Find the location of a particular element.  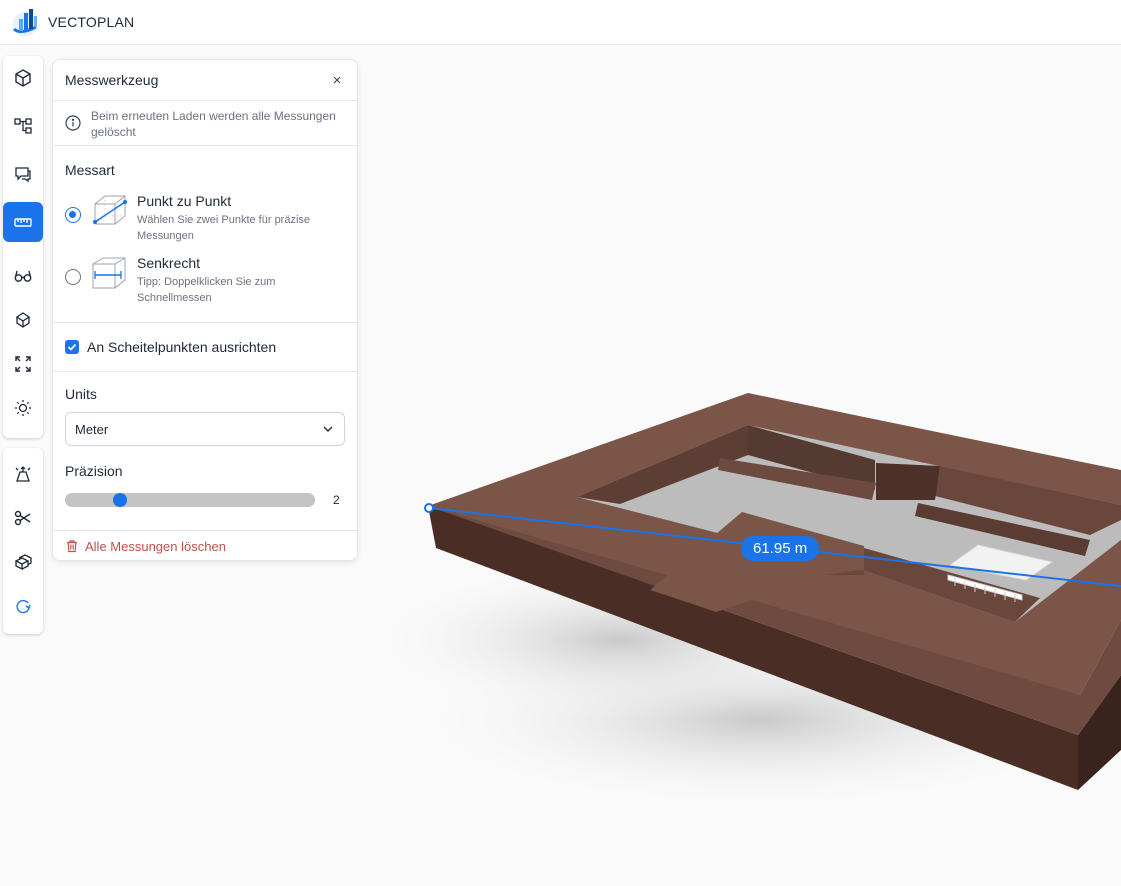

layers-3d-icon is located at coordinates (23, 562).